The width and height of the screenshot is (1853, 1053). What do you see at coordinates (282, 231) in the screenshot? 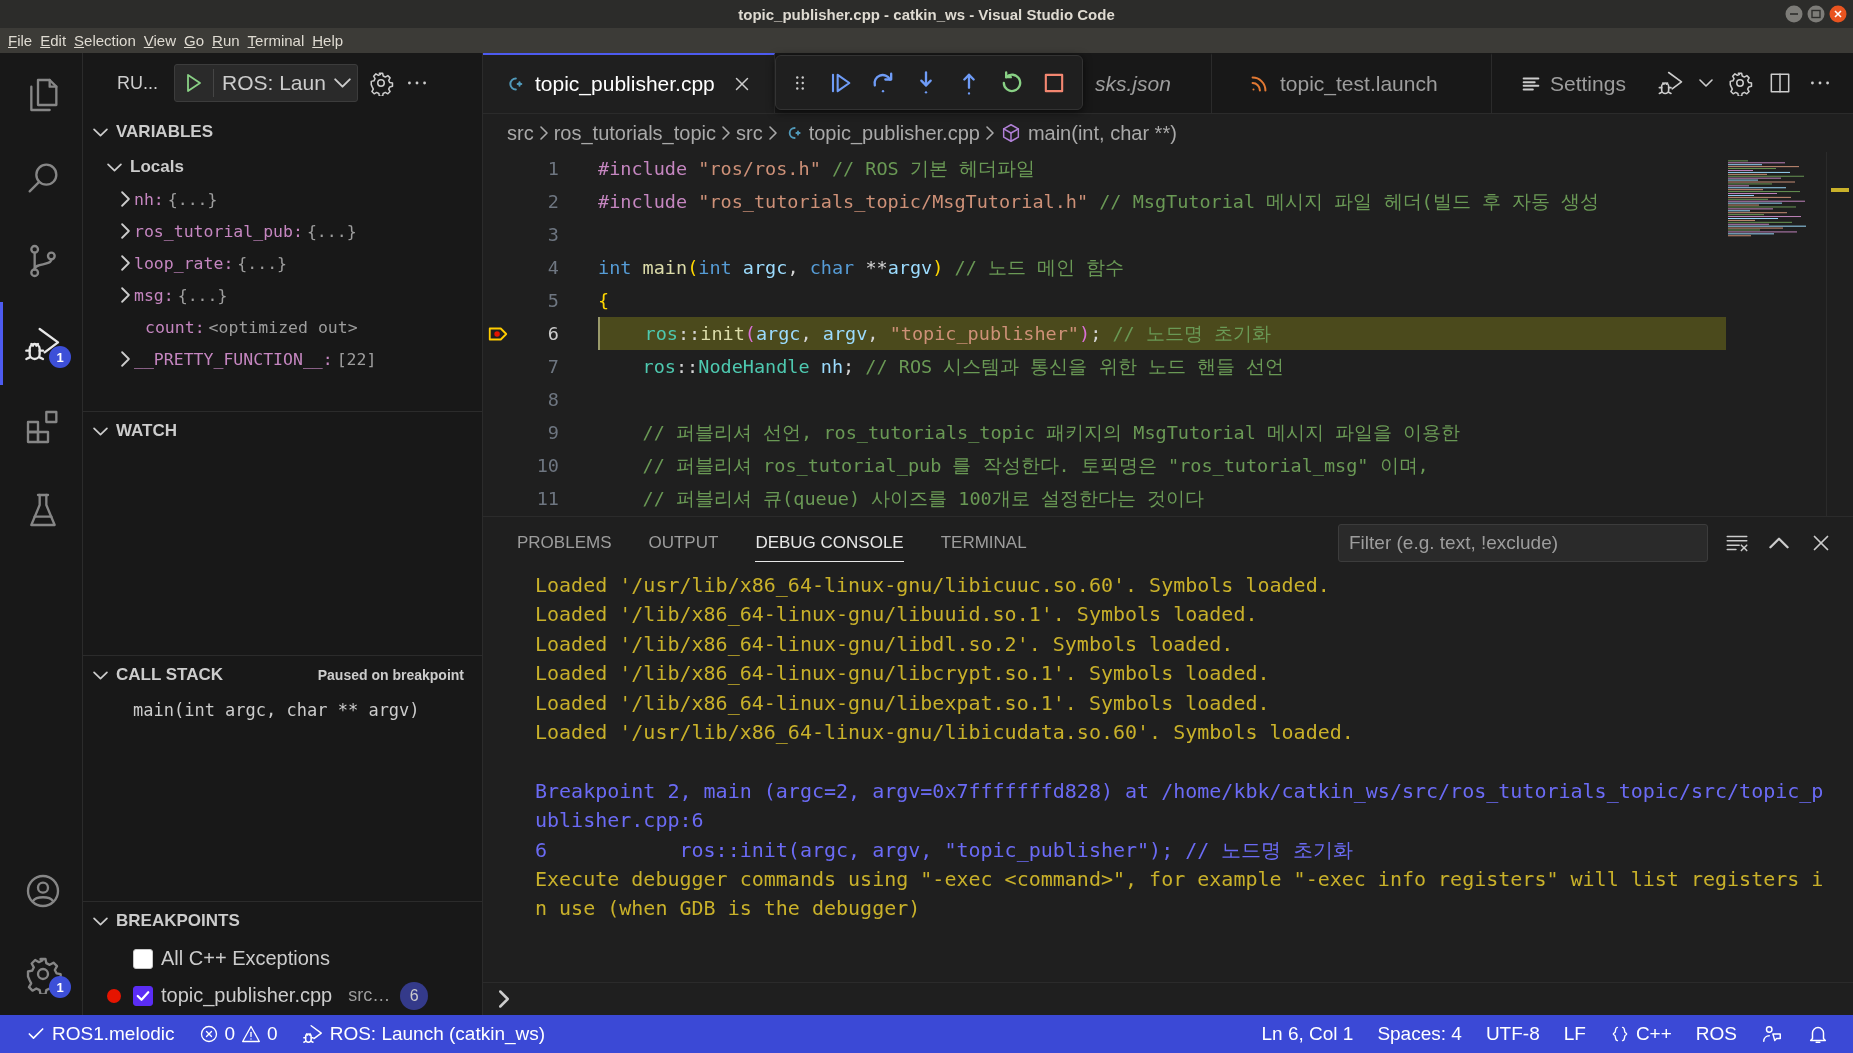
I see `variable-item: ros_tutorial_pub: {...}` at bounding box center [282, 231].